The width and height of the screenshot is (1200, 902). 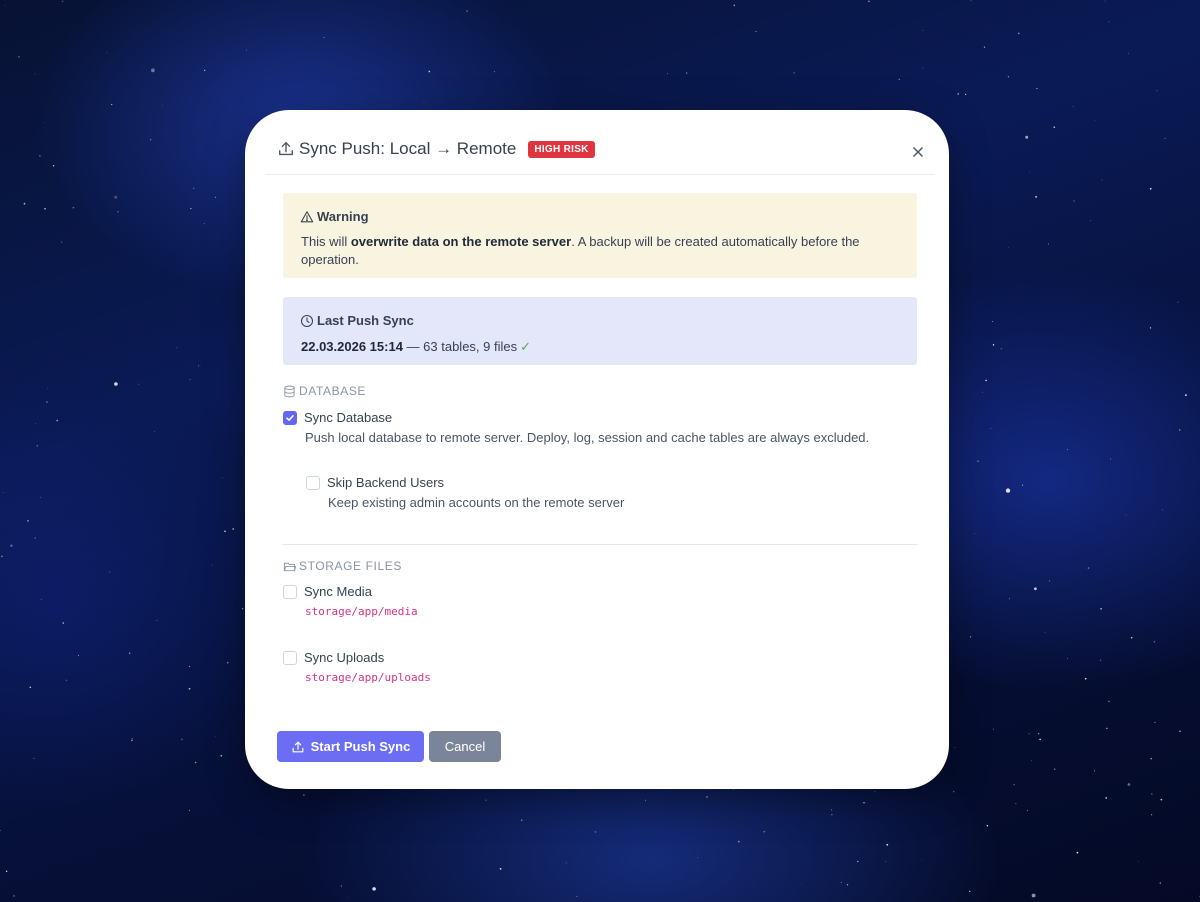 I want to click on storage-section-title: STORAGE FILES, so click(x=350, y=566).